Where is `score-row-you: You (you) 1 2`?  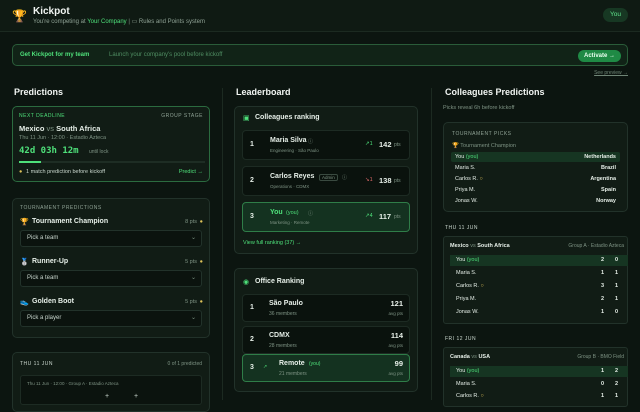
score-row-you: You (you) 1 2 is located at coordinates (539, 371).